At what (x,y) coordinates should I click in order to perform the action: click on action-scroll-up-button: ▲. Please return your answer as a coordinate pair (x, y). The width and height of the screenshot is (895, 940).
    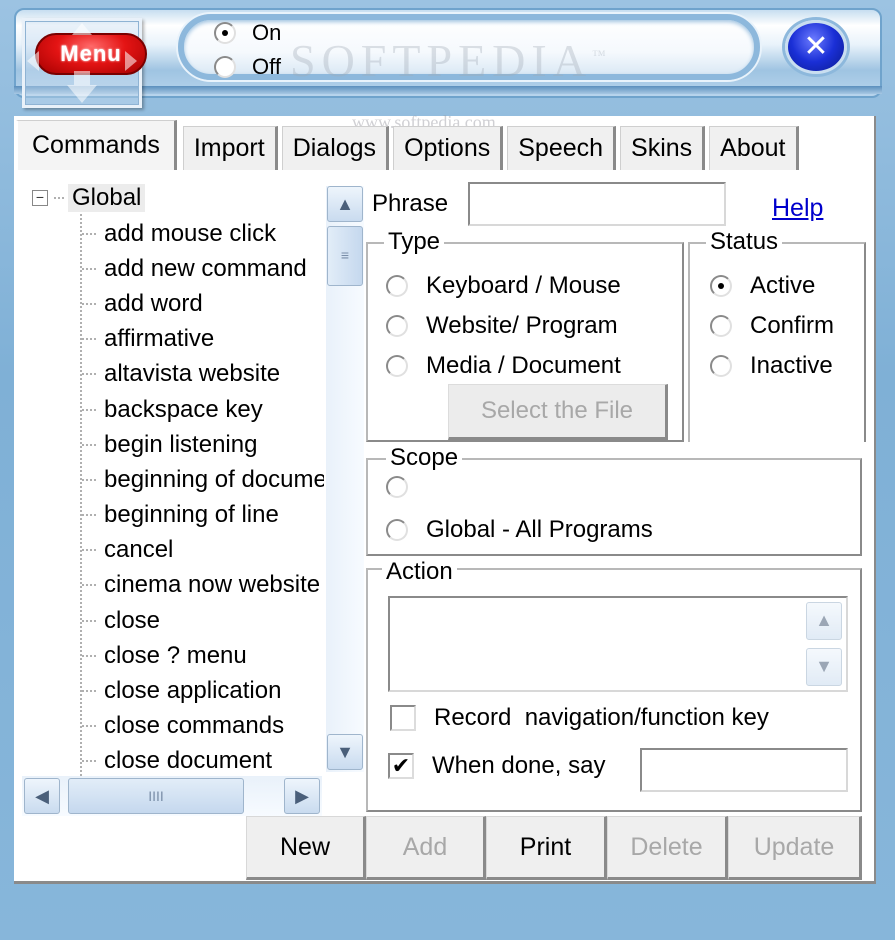
    Looking at the image, I should click on (824, 621).